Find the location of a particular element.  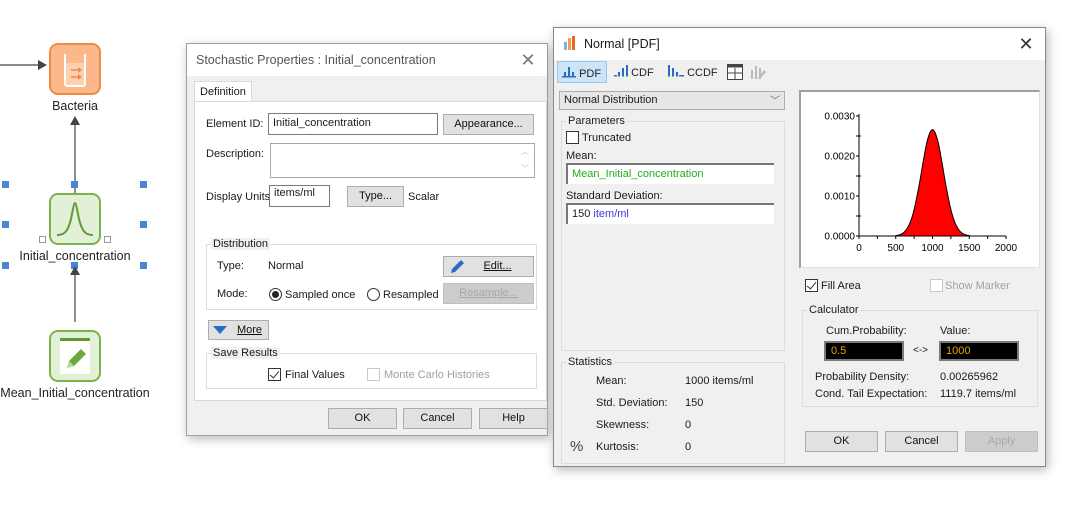

stat-mean-value: 1000 items/ml is located at coordinates (719, 381).